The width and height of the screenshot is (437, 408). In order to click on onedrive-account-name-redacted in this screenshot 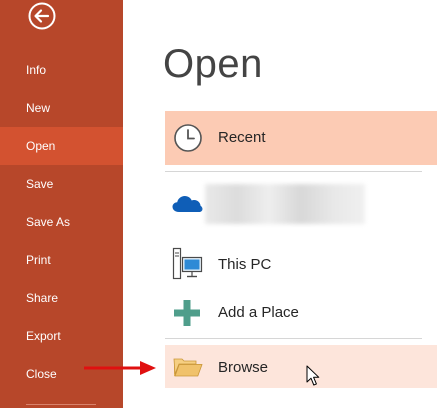, I will do `click(285, 204)`.